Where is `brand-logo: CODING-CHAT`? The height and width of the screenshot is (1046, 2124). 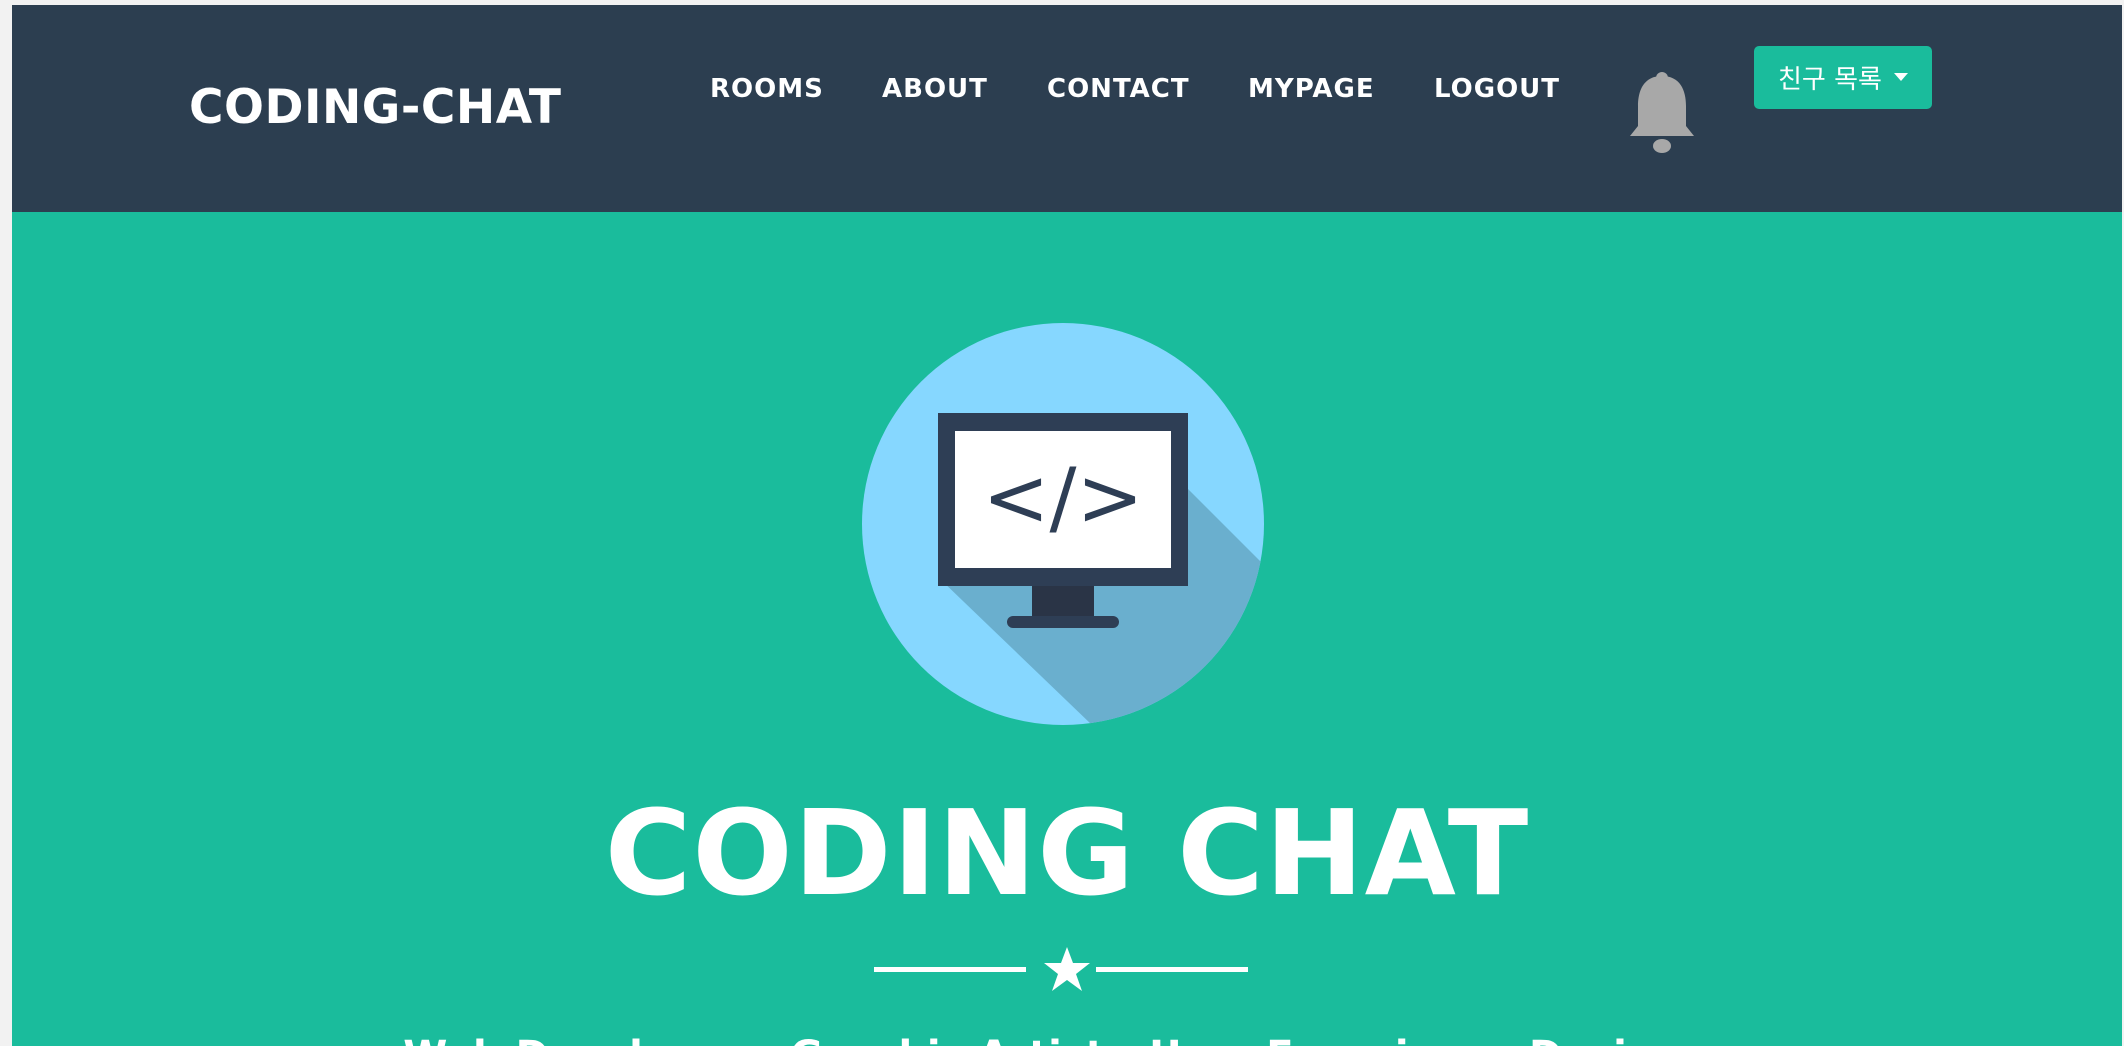 brand-logo: CODING-CHAT is located at coordinates (375, 107).